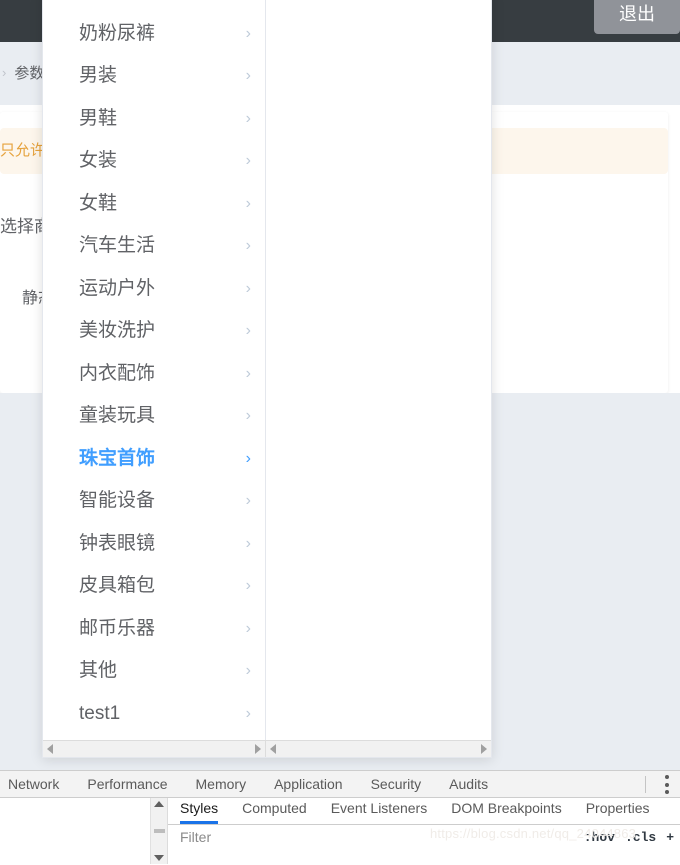  What do you see at coordinates (154, 76) in the screenshot?
I see `cascader-item: 男装 ›` at bounding box center [154, 76].